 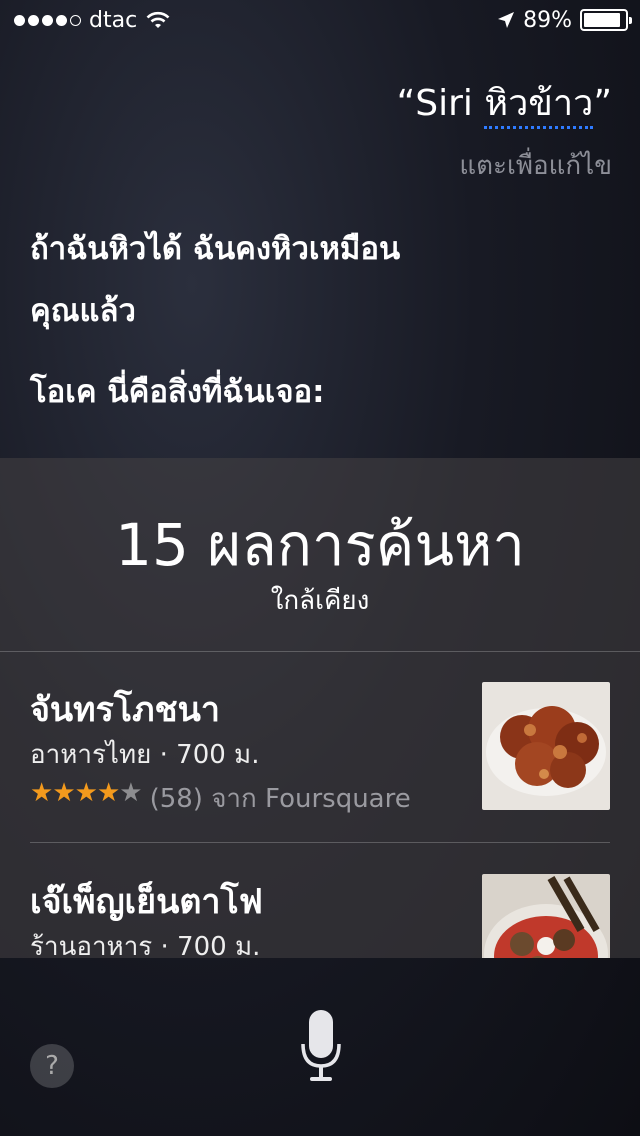 I want to click on result-rating: ★★★★★ (58) จาก Foursquare, so click(x=220, y=798).